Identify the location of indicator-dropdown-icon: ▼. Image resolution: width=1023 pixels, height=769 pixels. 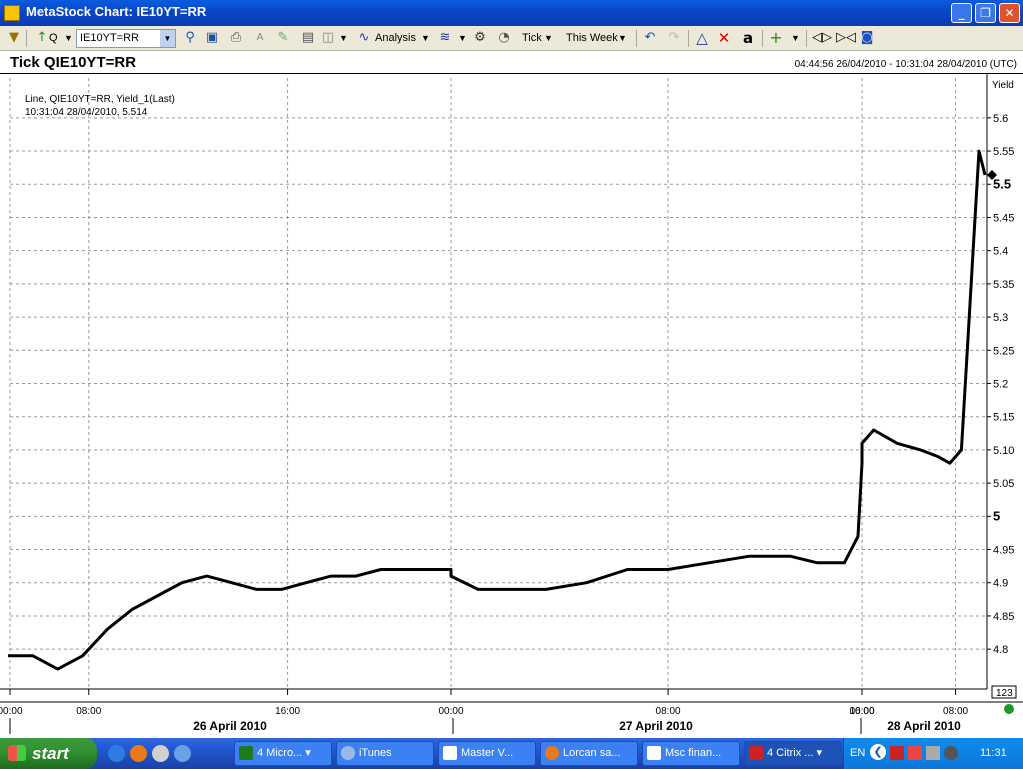
(462, 38).